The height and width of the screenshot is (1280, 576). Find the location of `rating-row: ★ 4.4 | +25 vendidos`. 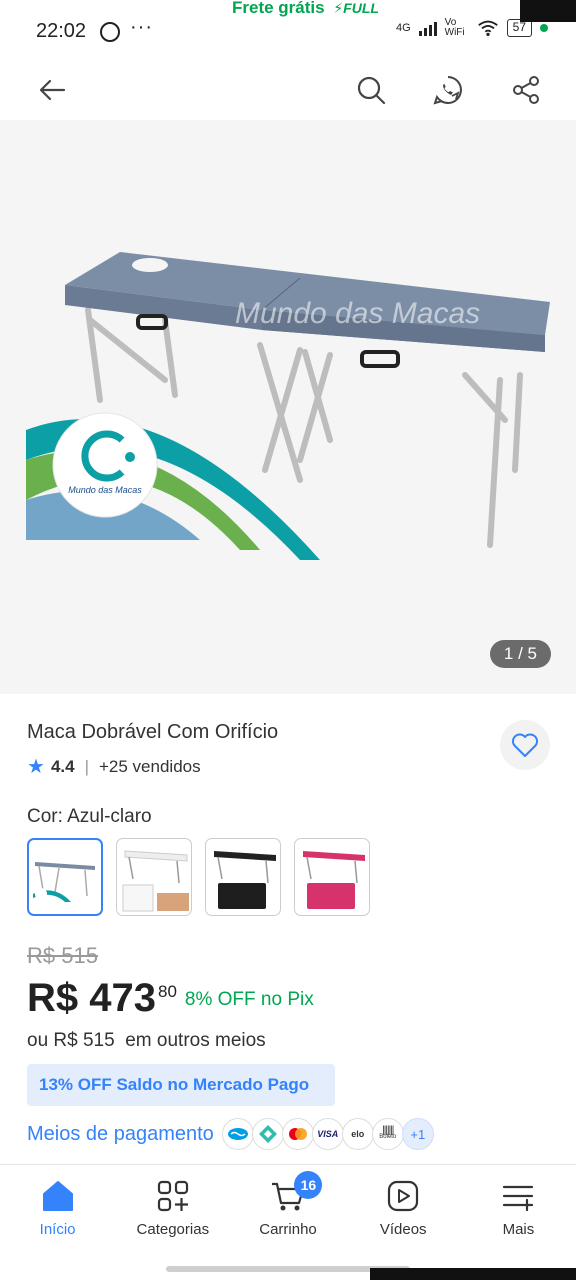

rating-row: ★ 4.4 | +25 vendidos is located at coordinates (114, 766).